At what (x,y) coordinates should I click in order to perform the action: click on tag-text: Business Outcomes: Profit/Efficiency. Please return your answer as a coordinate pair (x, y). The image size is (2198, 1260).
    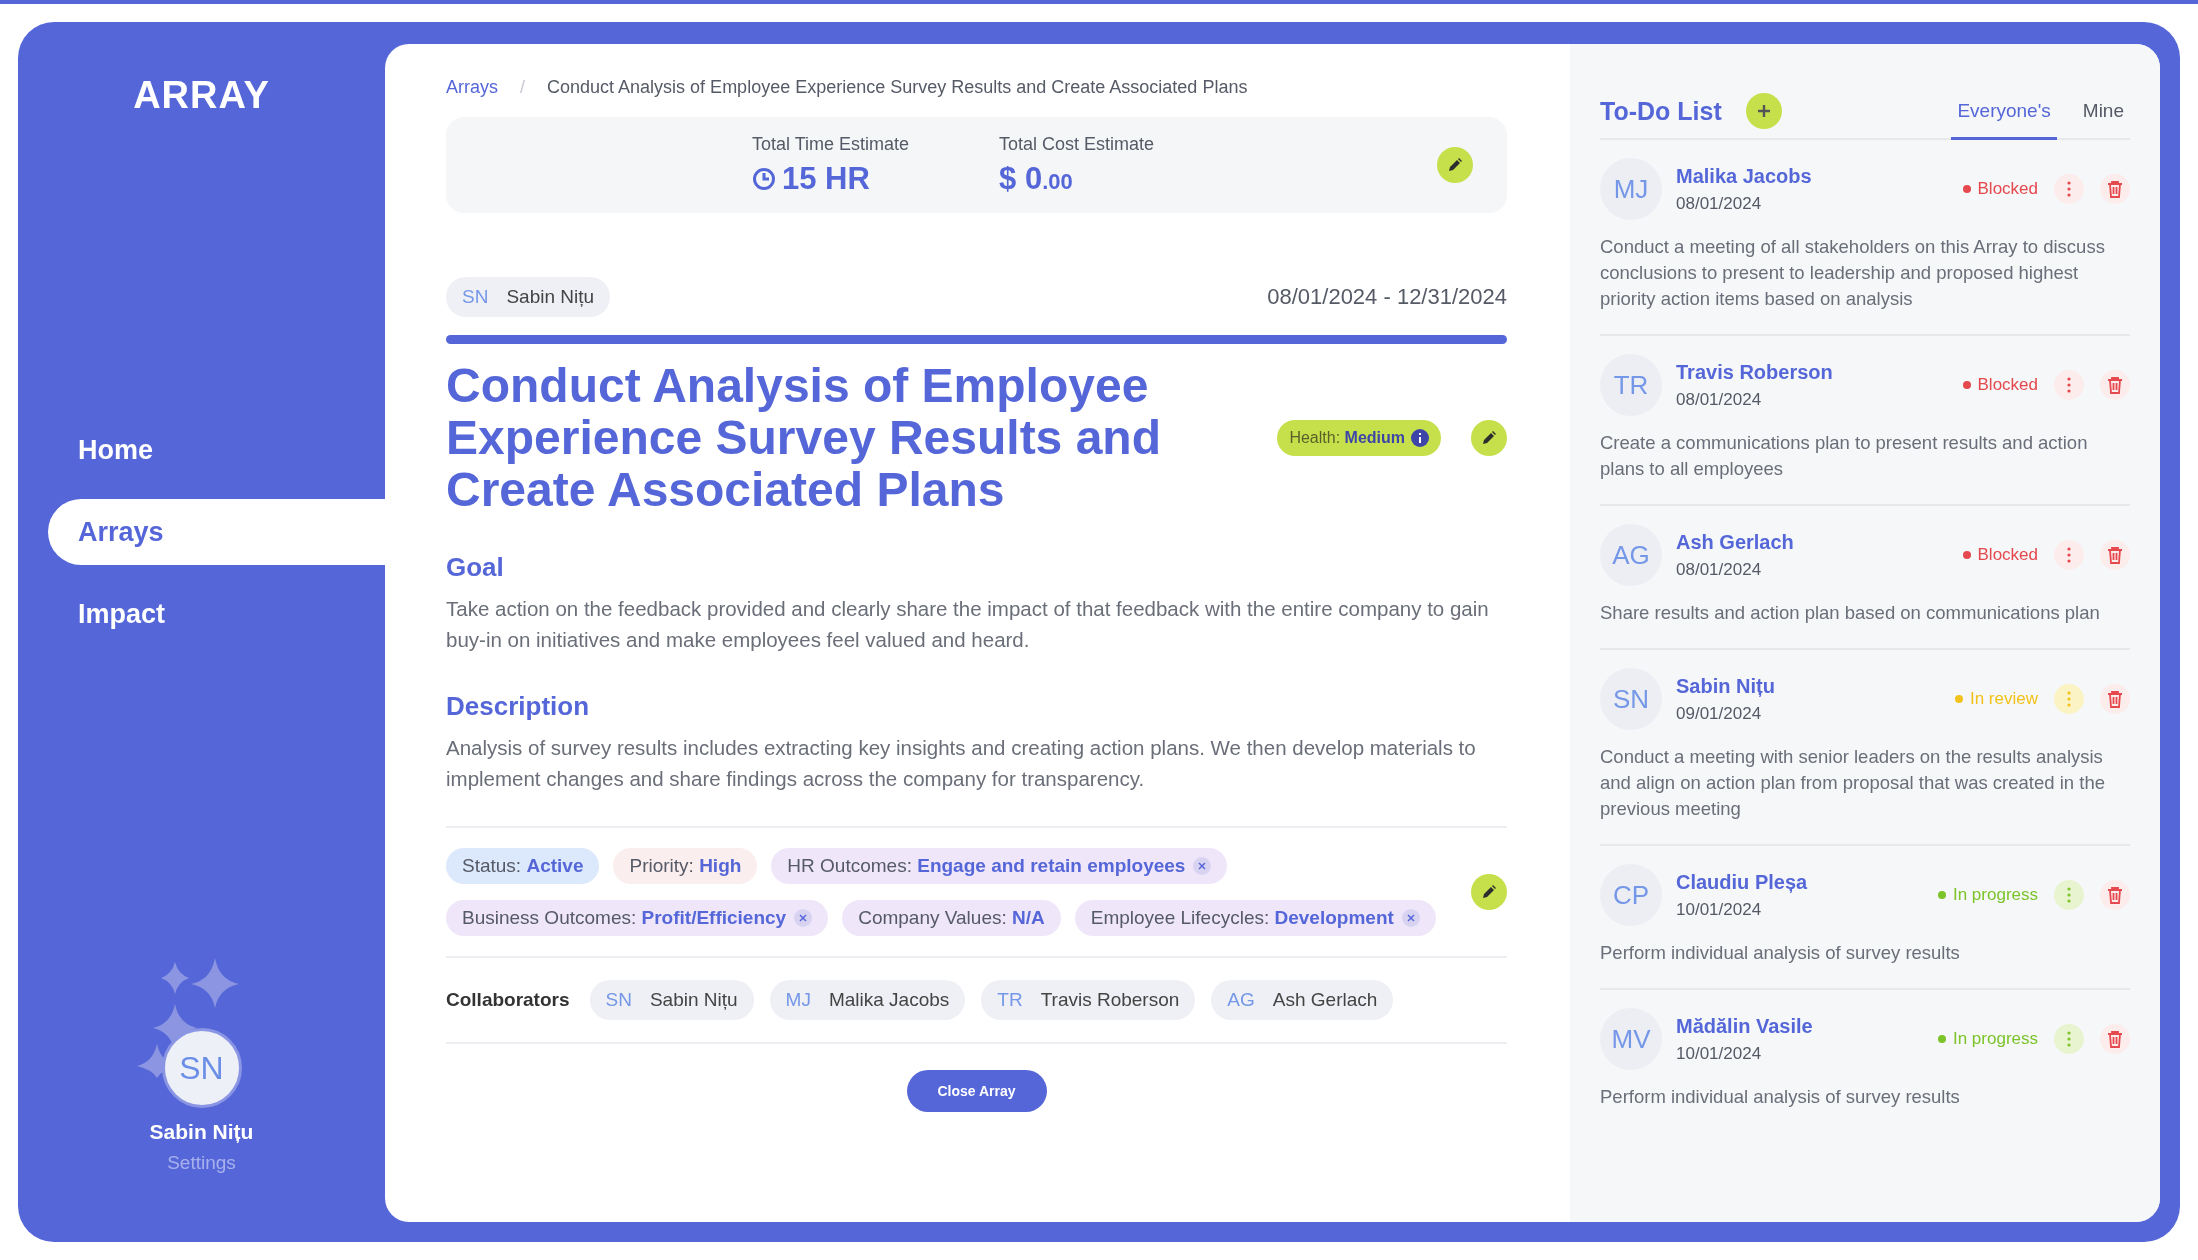
    Looking at the image, I should click on (624, 918).